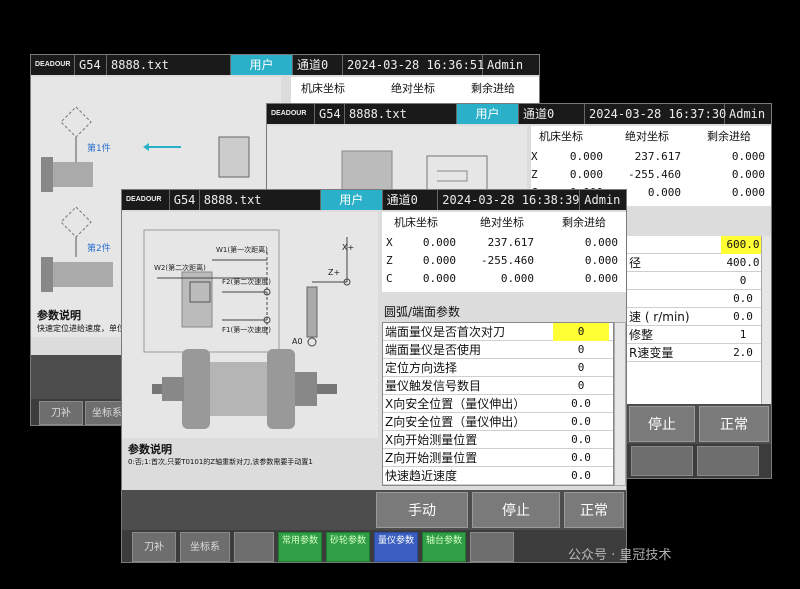  I want to click on softkey-common-params: 常用参数, so click(300, 547).